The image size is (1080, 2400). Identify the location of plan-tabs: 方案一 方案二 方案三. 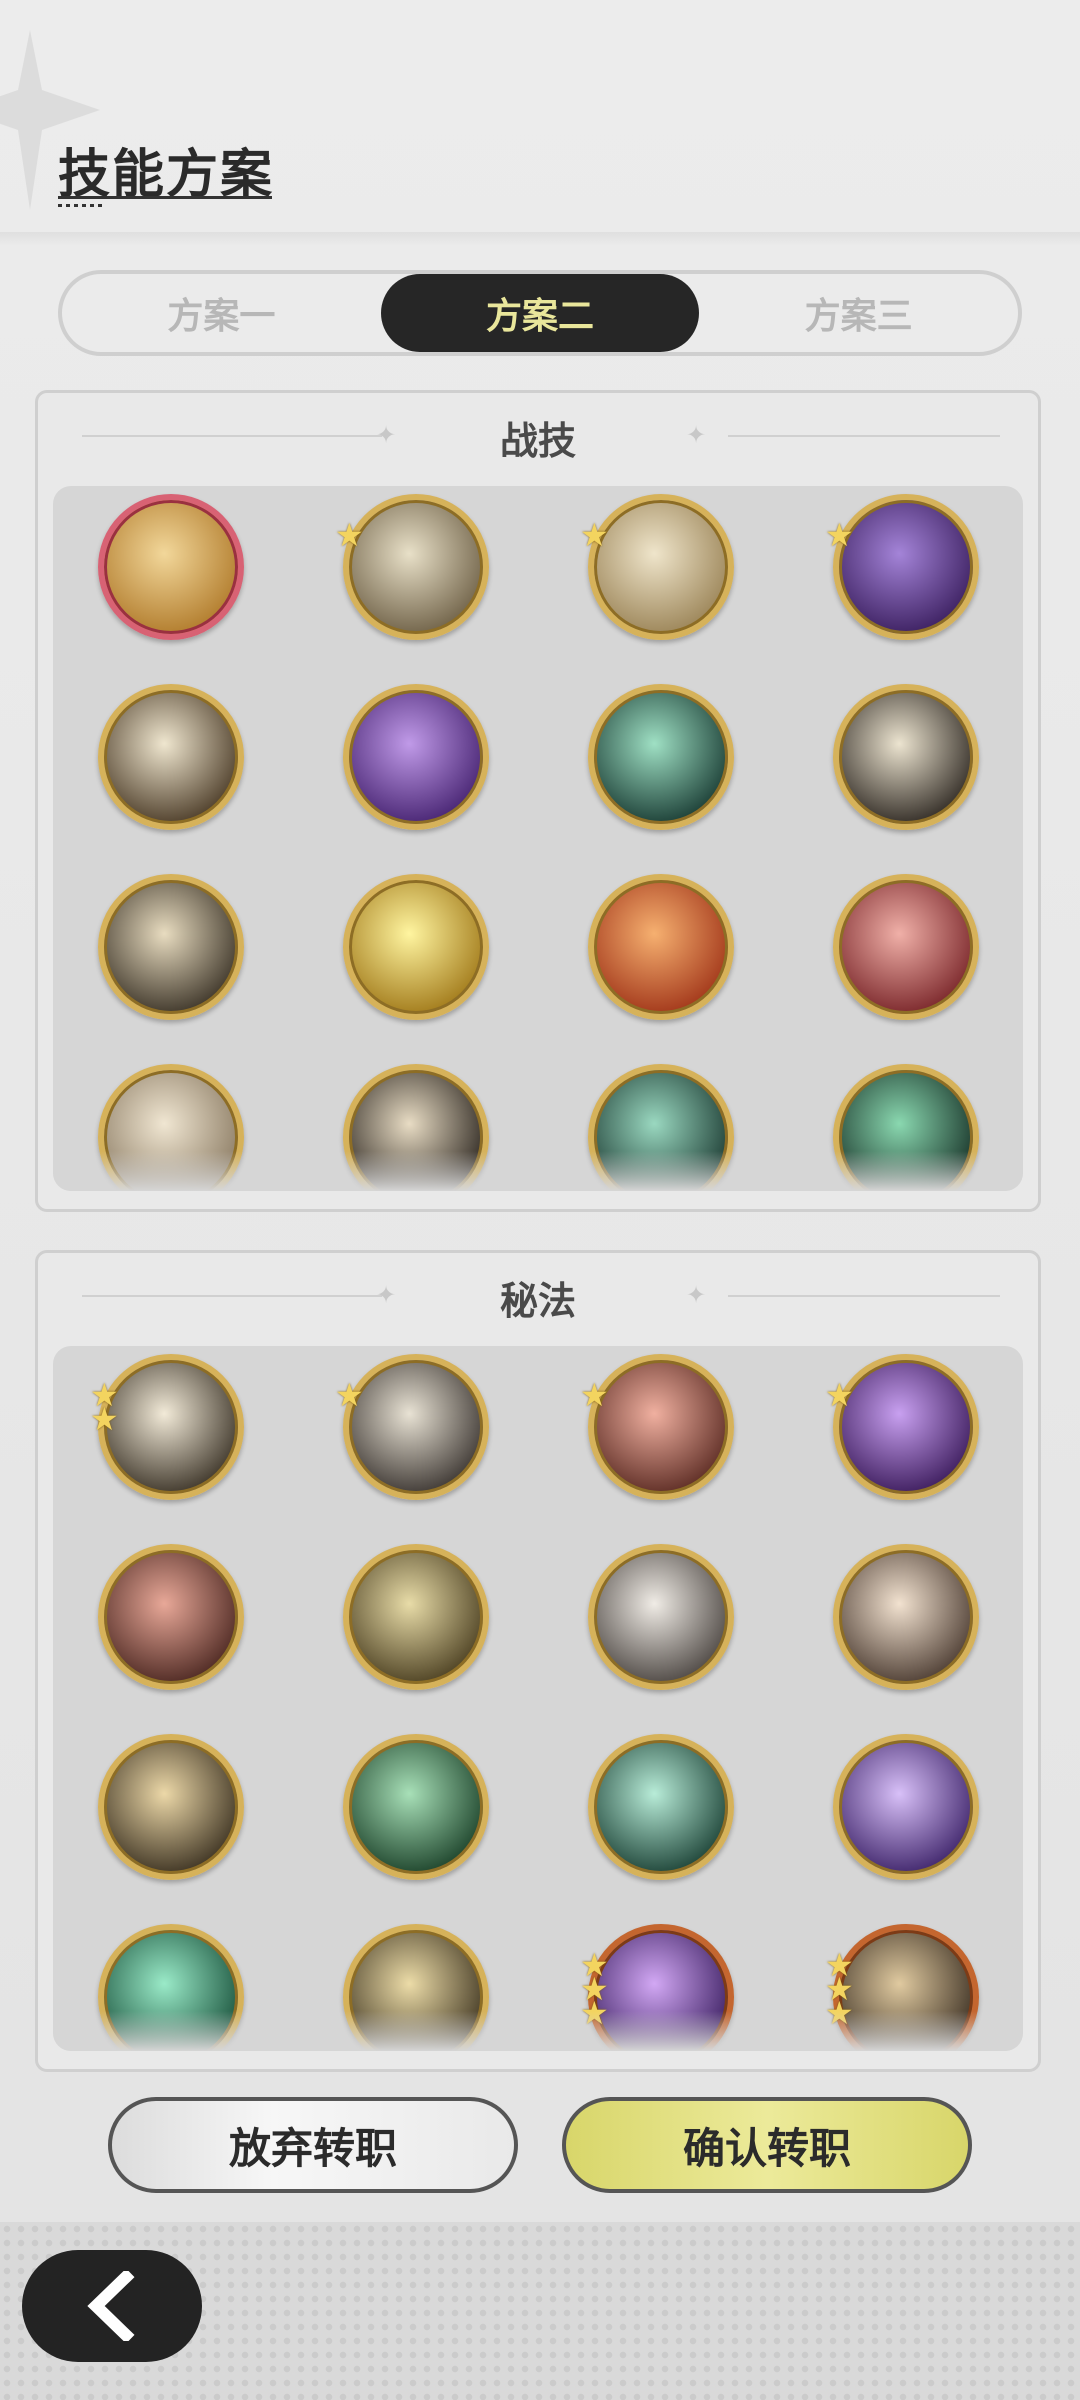
(540, 313).